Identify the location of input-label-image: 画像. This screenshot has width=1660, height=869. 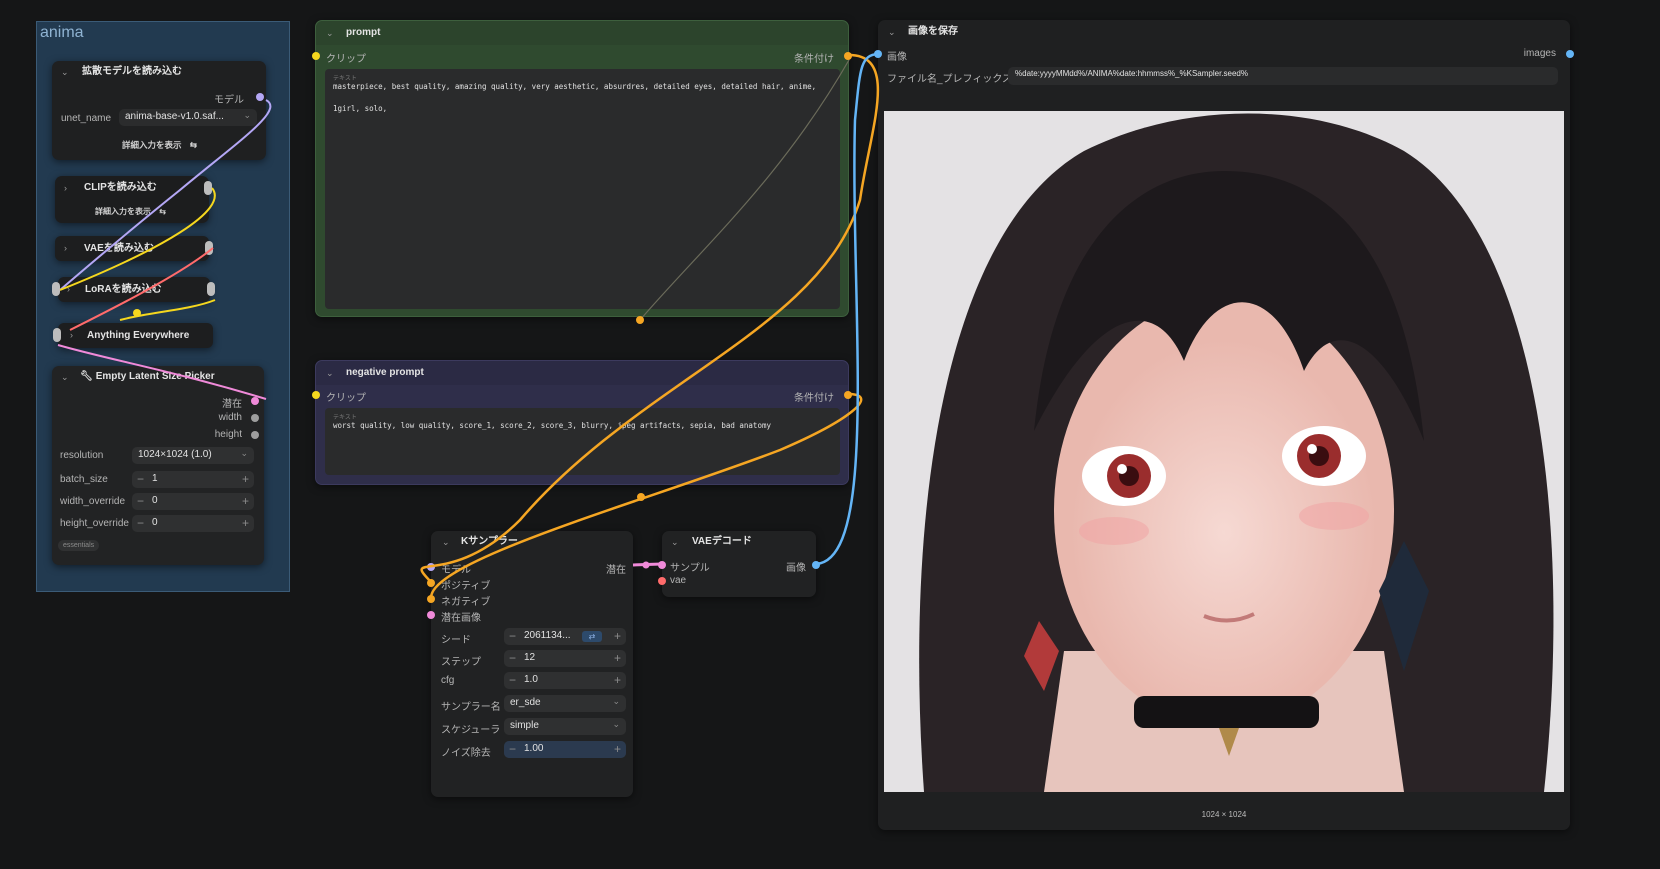
(897, 57).